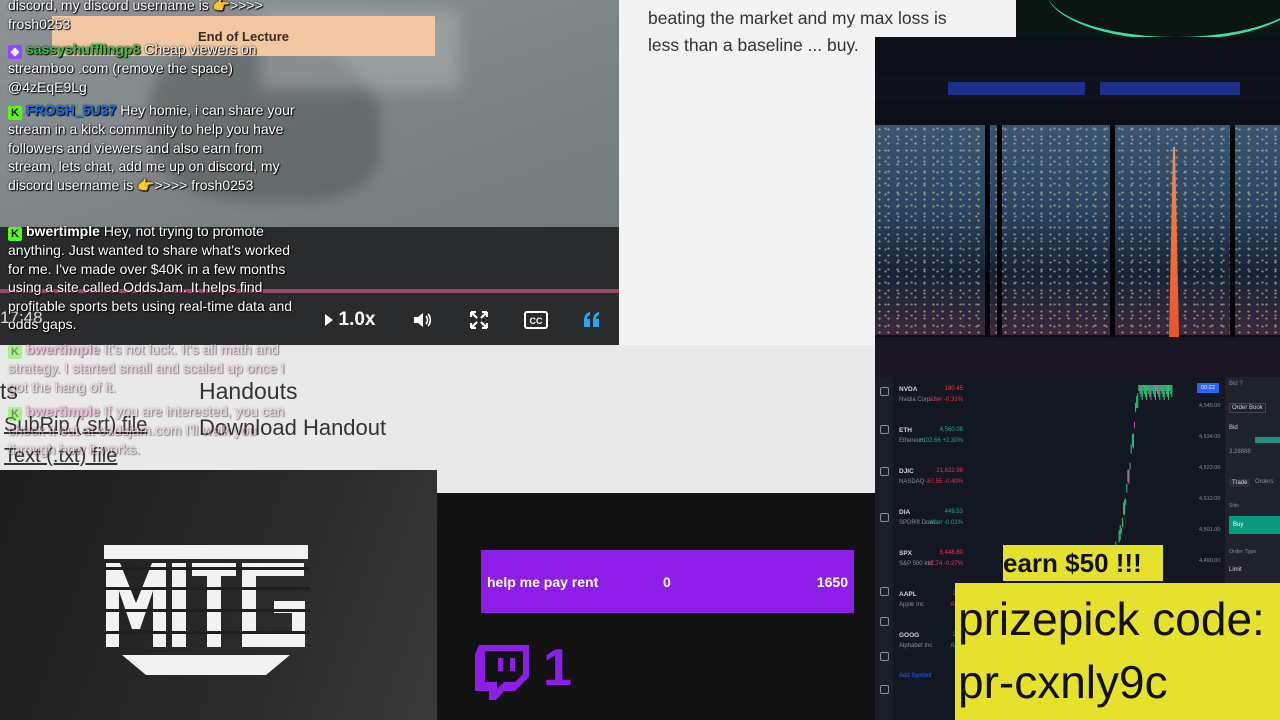 The width and height of the screenshot is (1280, 720). I want to click on limit-select: Limit, so click(1235, 570).